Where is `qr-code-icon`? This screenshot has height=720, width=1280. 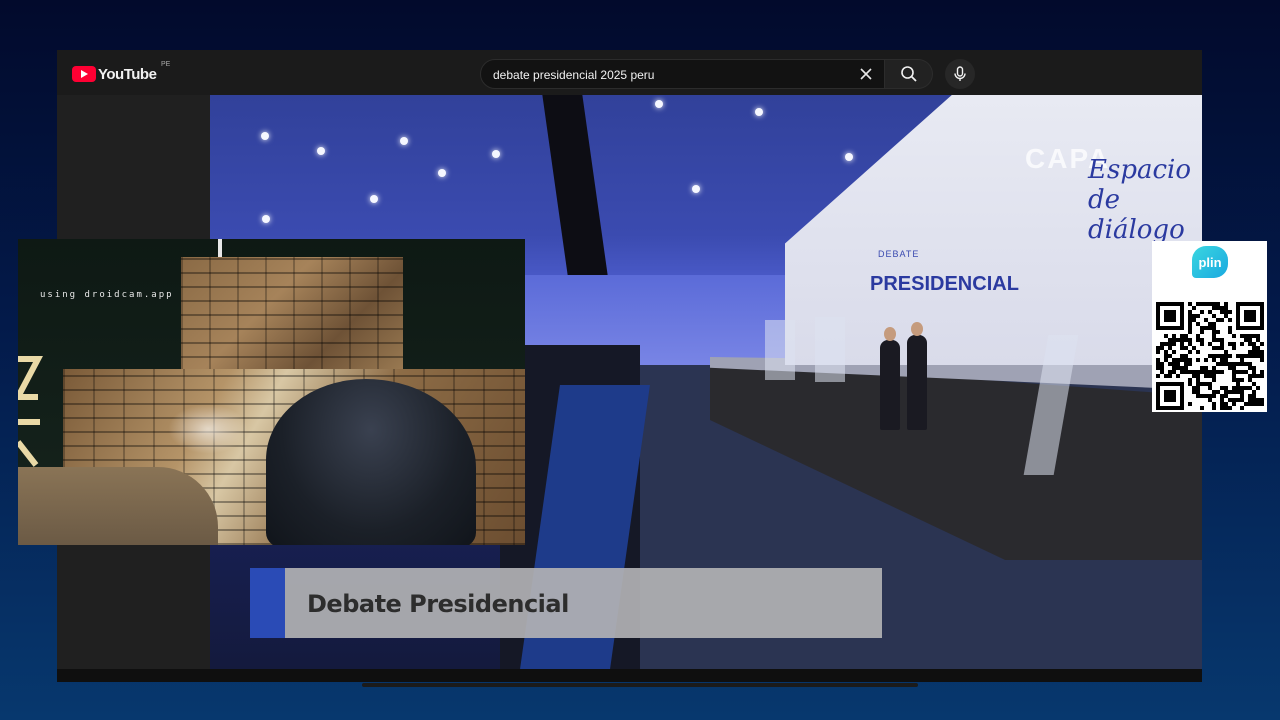 qr-code-icon is located at coordinates (1210, 356).